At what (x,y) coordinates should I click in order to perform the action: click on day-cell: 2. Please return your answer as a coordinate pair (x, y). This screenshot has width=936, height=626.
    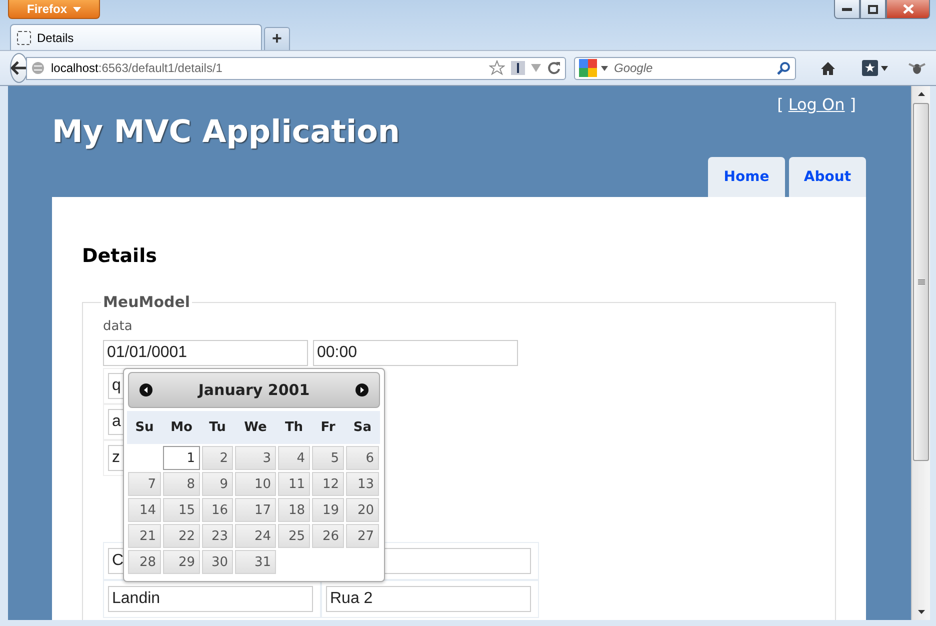
    Looking at the image, I should click on (217, 458).